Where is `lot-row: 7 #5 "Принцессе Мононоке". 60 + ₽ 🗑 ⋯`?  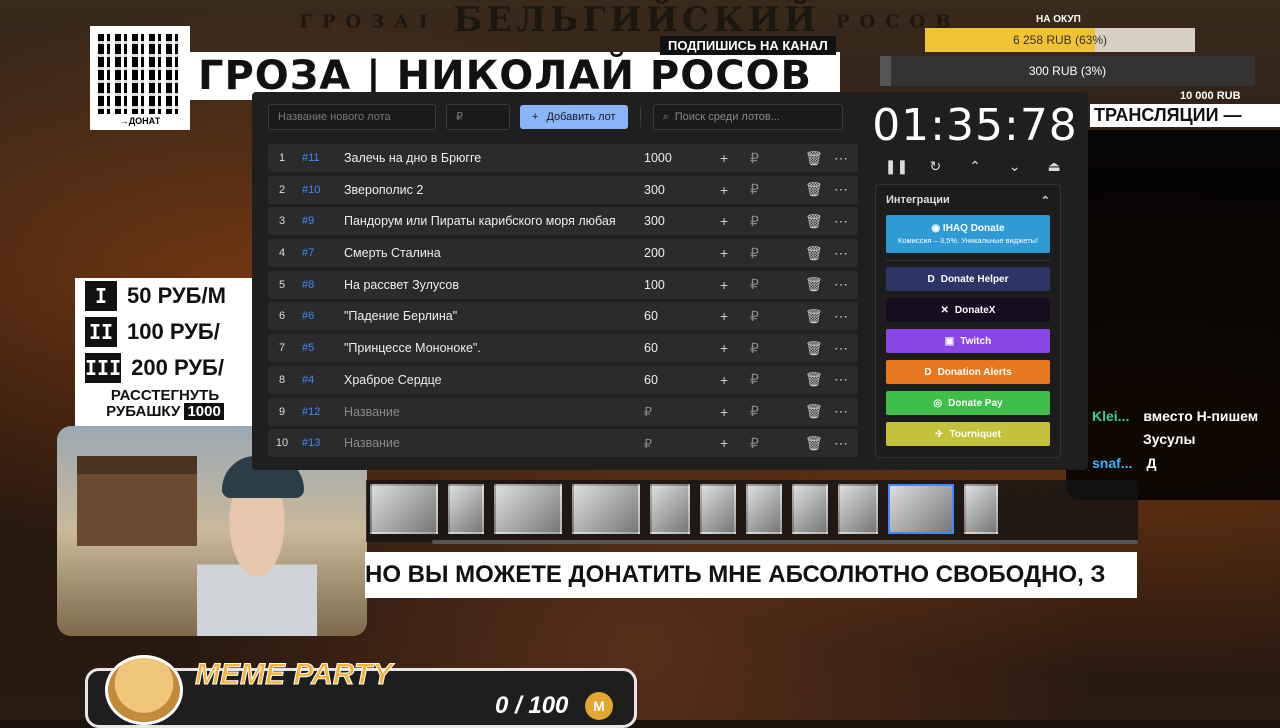 lot-row: 7 #5 "Принцессе Мононоке". 60 + ₽ 🗑 ⋯ is located at coordinates (563, 348).